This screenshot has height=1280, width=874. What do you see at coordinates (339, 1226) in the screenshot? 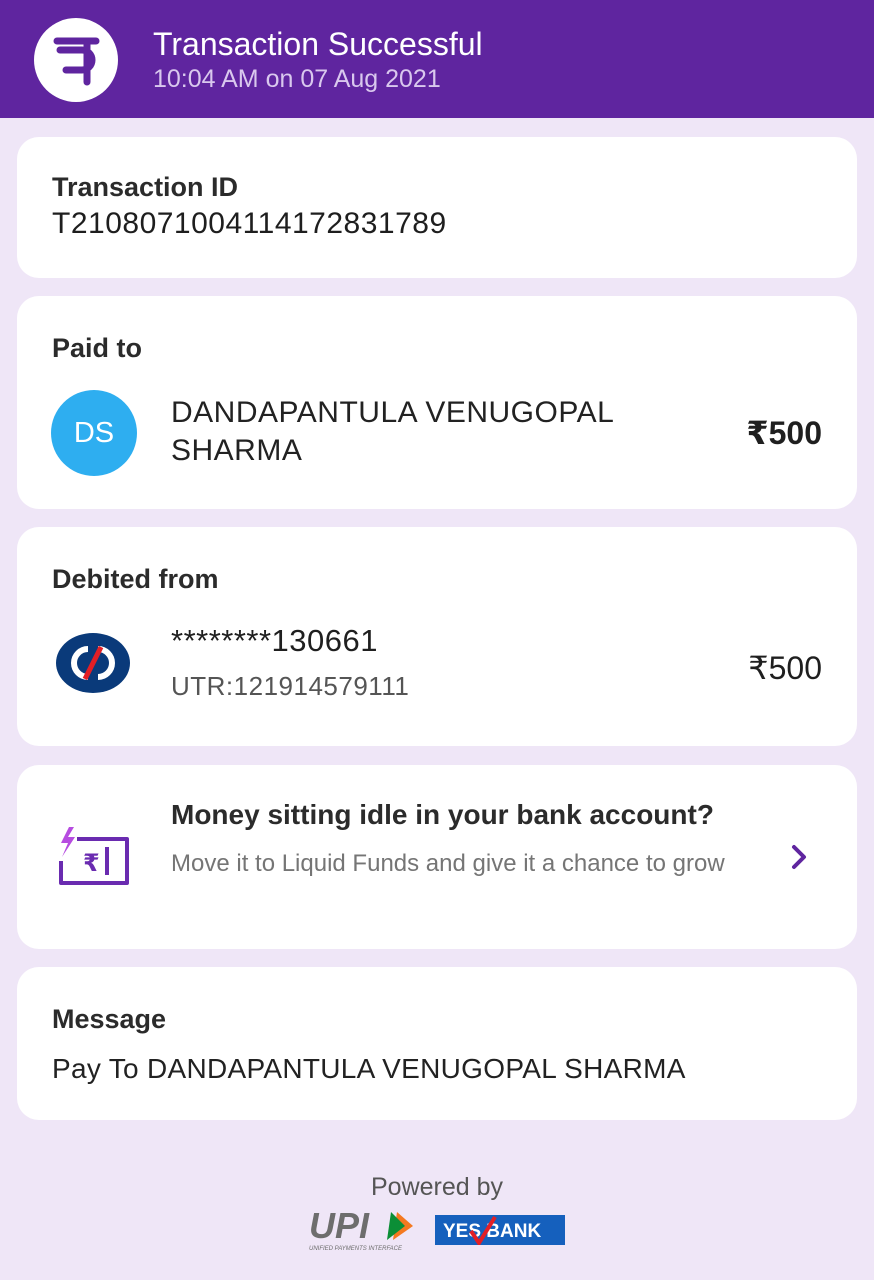
I see `upi-logo-text: UPI` at bounding box center [339, 1226].